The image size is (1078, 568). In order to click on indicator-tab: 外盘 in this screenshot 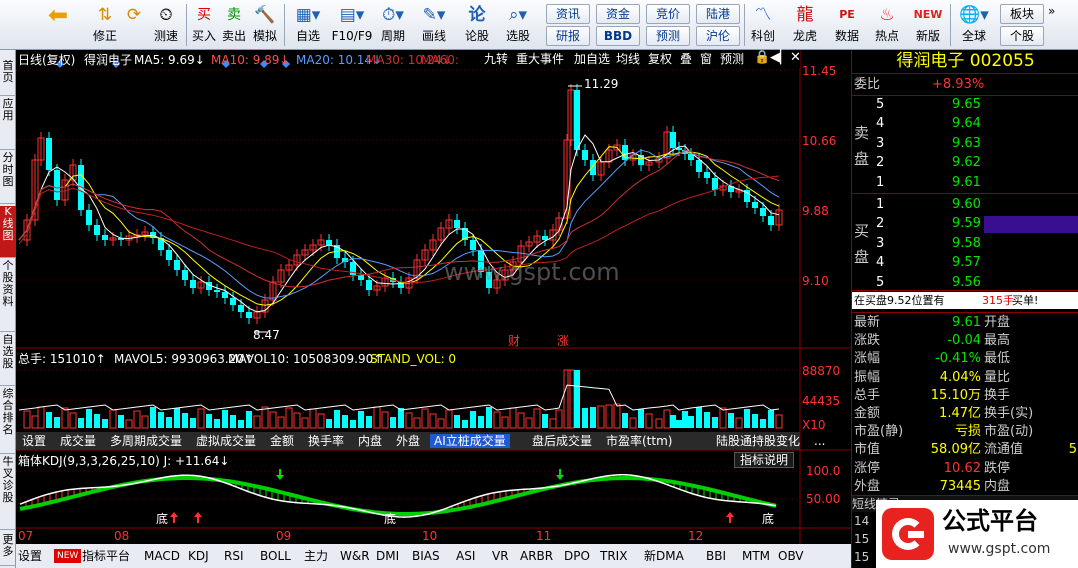, I will do `click(408, 441)`.